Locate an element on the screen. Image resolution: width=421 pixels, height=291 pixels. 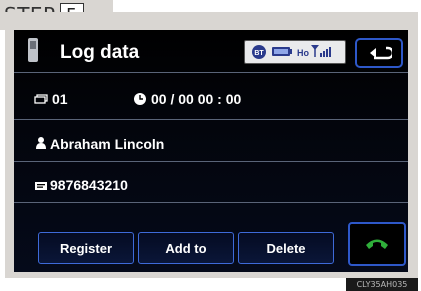
svg-text: Ho is located at coordinates (303, 53).